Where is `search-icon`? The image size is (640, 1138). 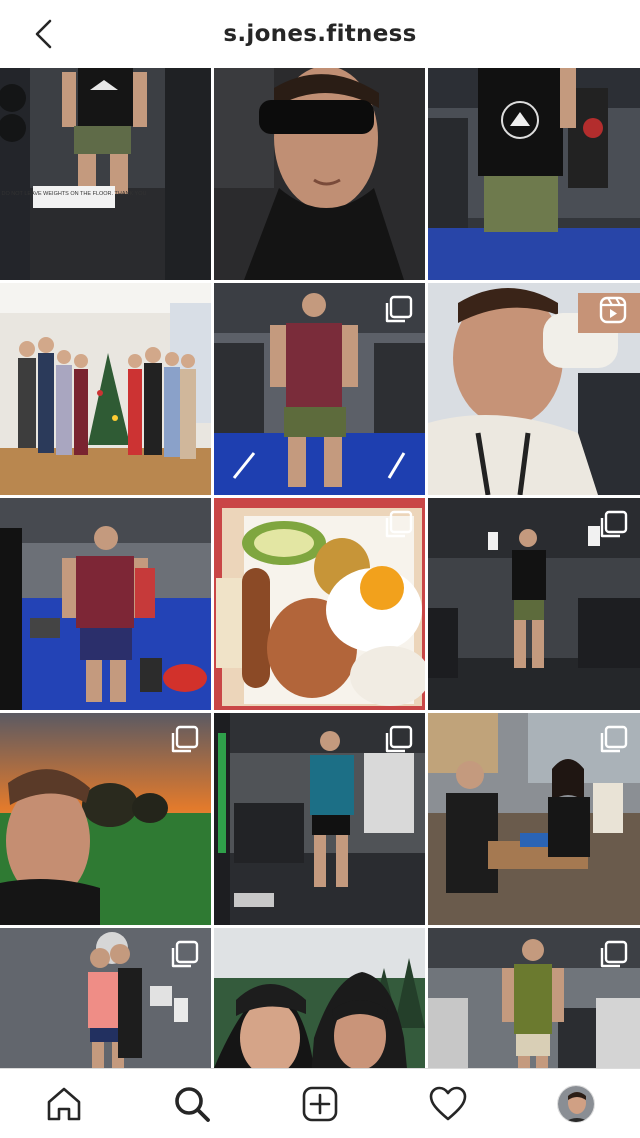
search-icon is located at coordinates (192, 1104).